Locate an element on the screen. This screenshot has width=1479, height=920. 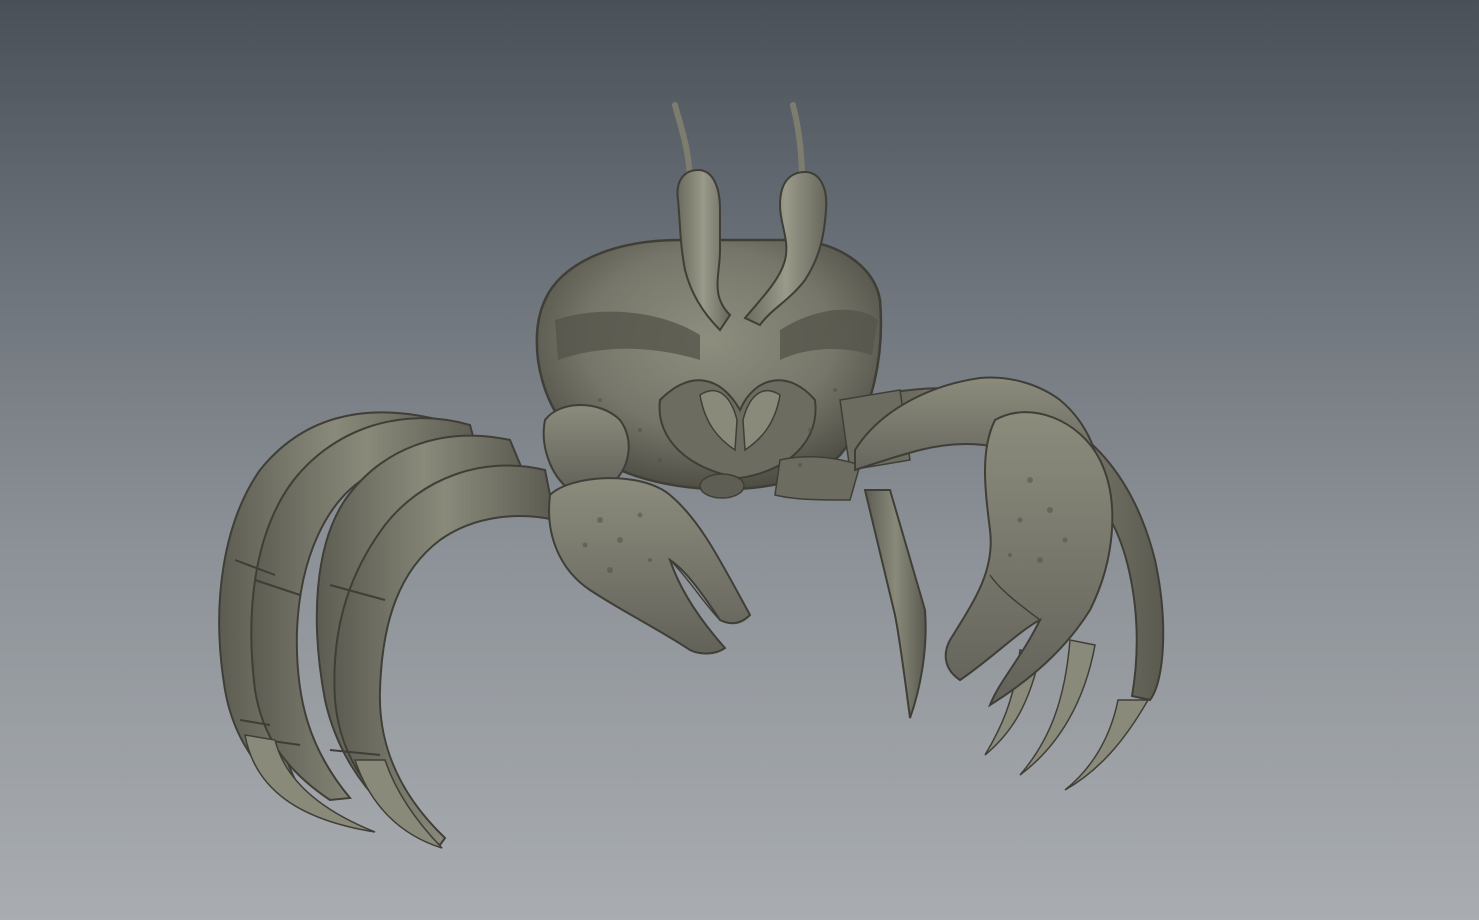
left-legs is located at coordinates (387, 630).